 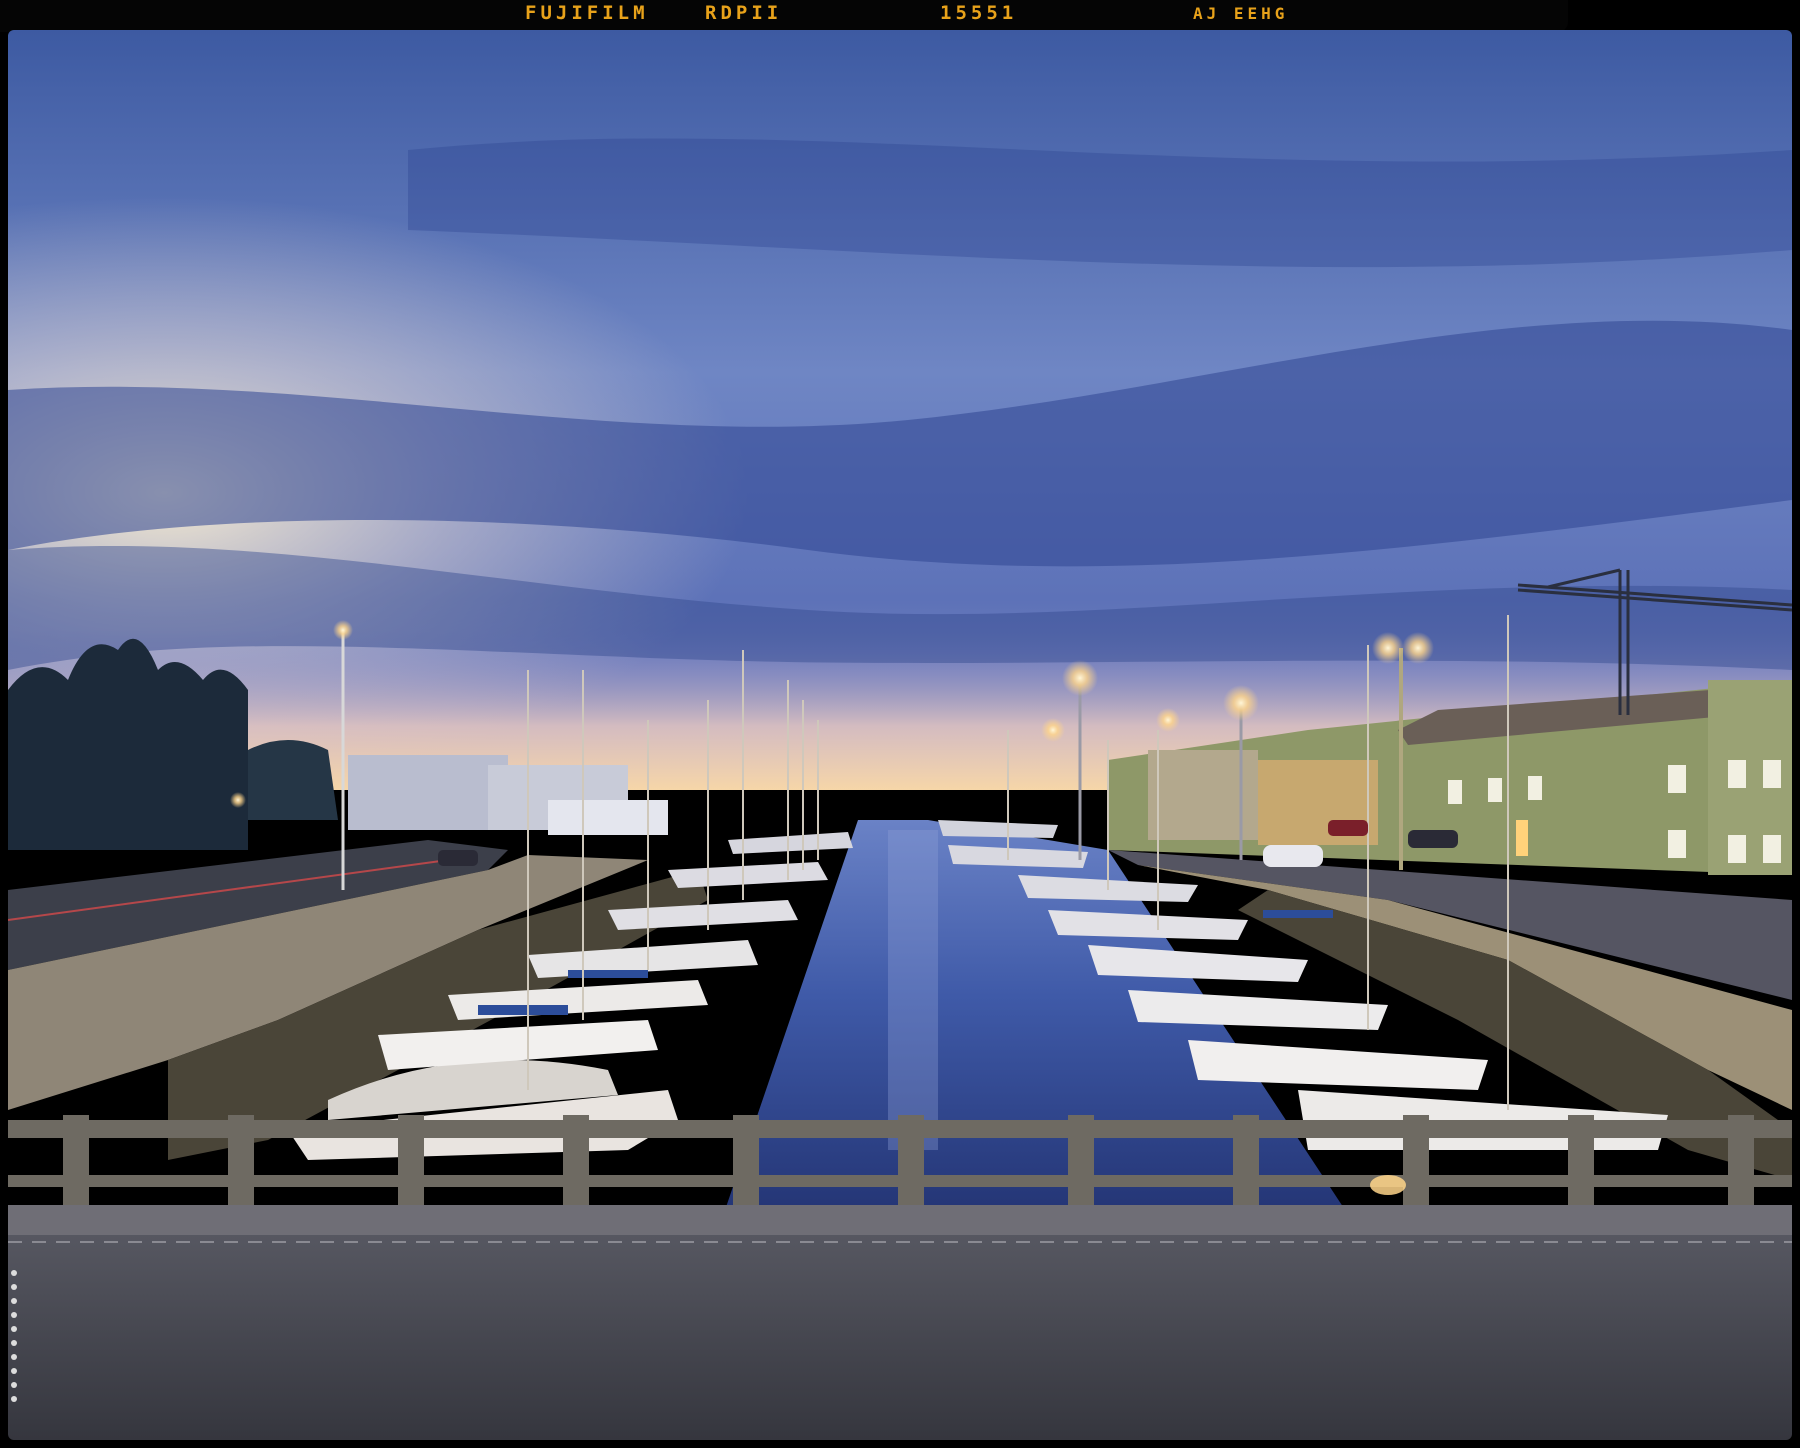 I want to click on film-stock-text: RDPII, so click(x=744, y=13).